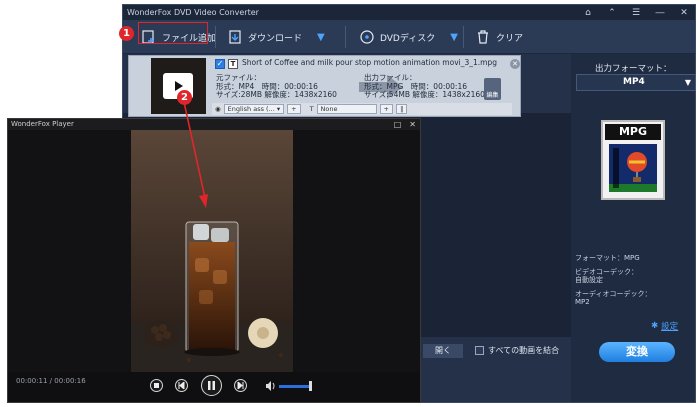 This screenshot has height=407, width=700. Describe the element at coordinates (607, 258) in the screenshot. I see `format-info: フォーマット：MPG` at that location.